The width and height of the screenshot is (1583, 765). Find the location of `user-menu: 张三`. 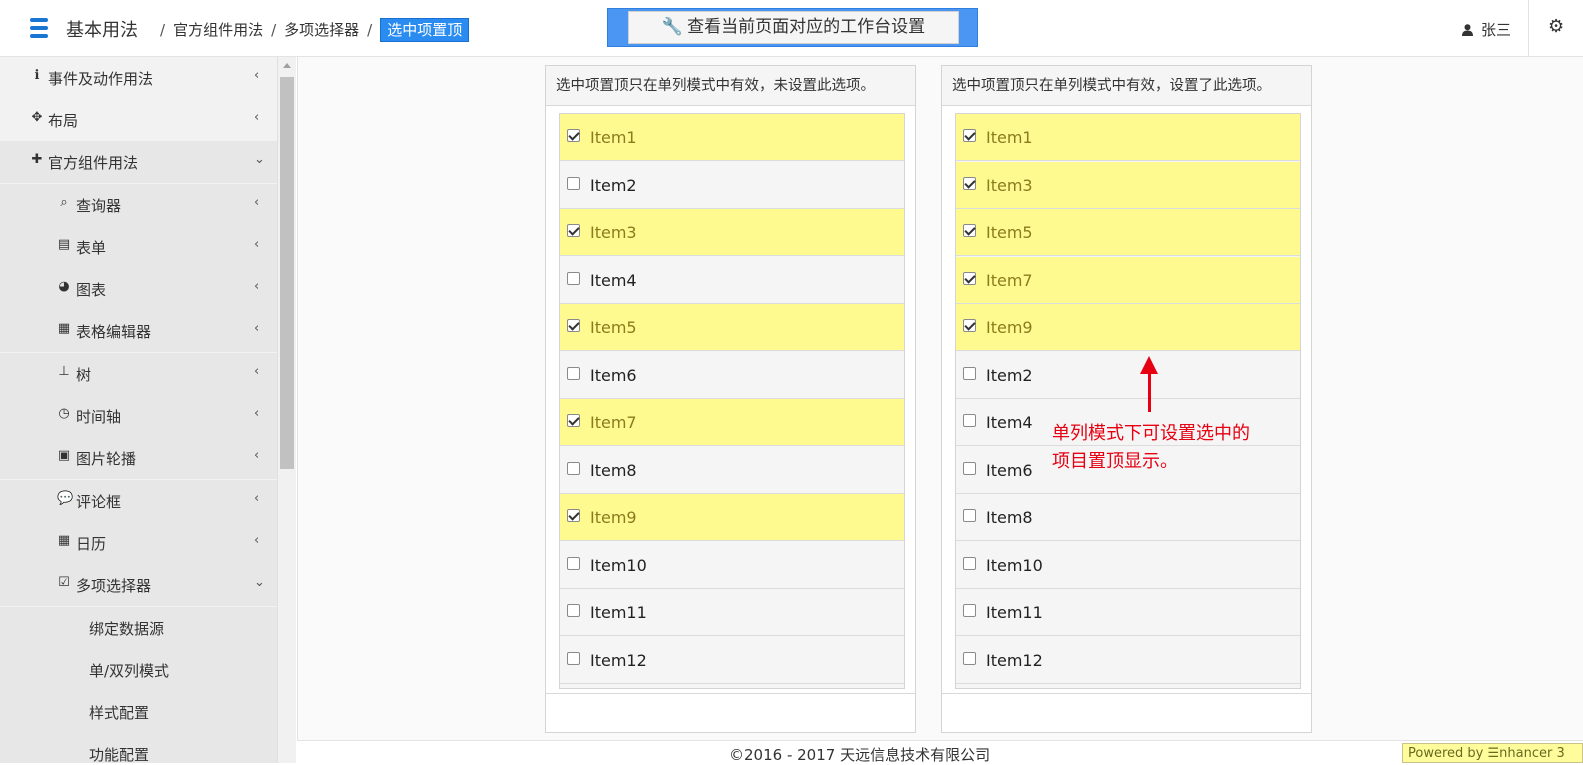

user-menu: 张三 is located at coordinates (1486, 29).